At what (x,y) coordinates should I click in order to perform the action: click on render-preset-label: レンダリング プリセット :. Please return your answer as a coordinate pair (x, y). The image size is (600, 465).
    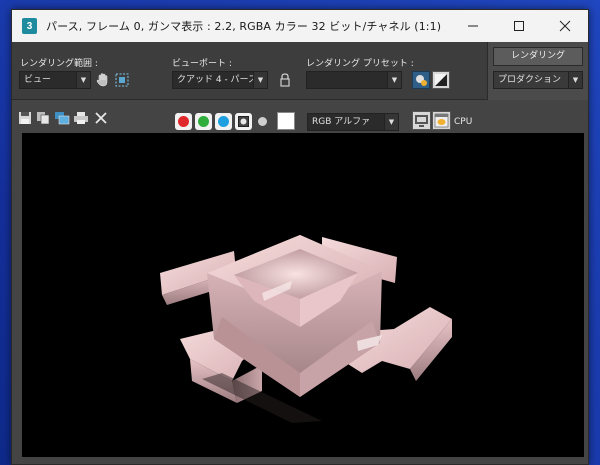
    Looking at the image, I should click on (360, 64).